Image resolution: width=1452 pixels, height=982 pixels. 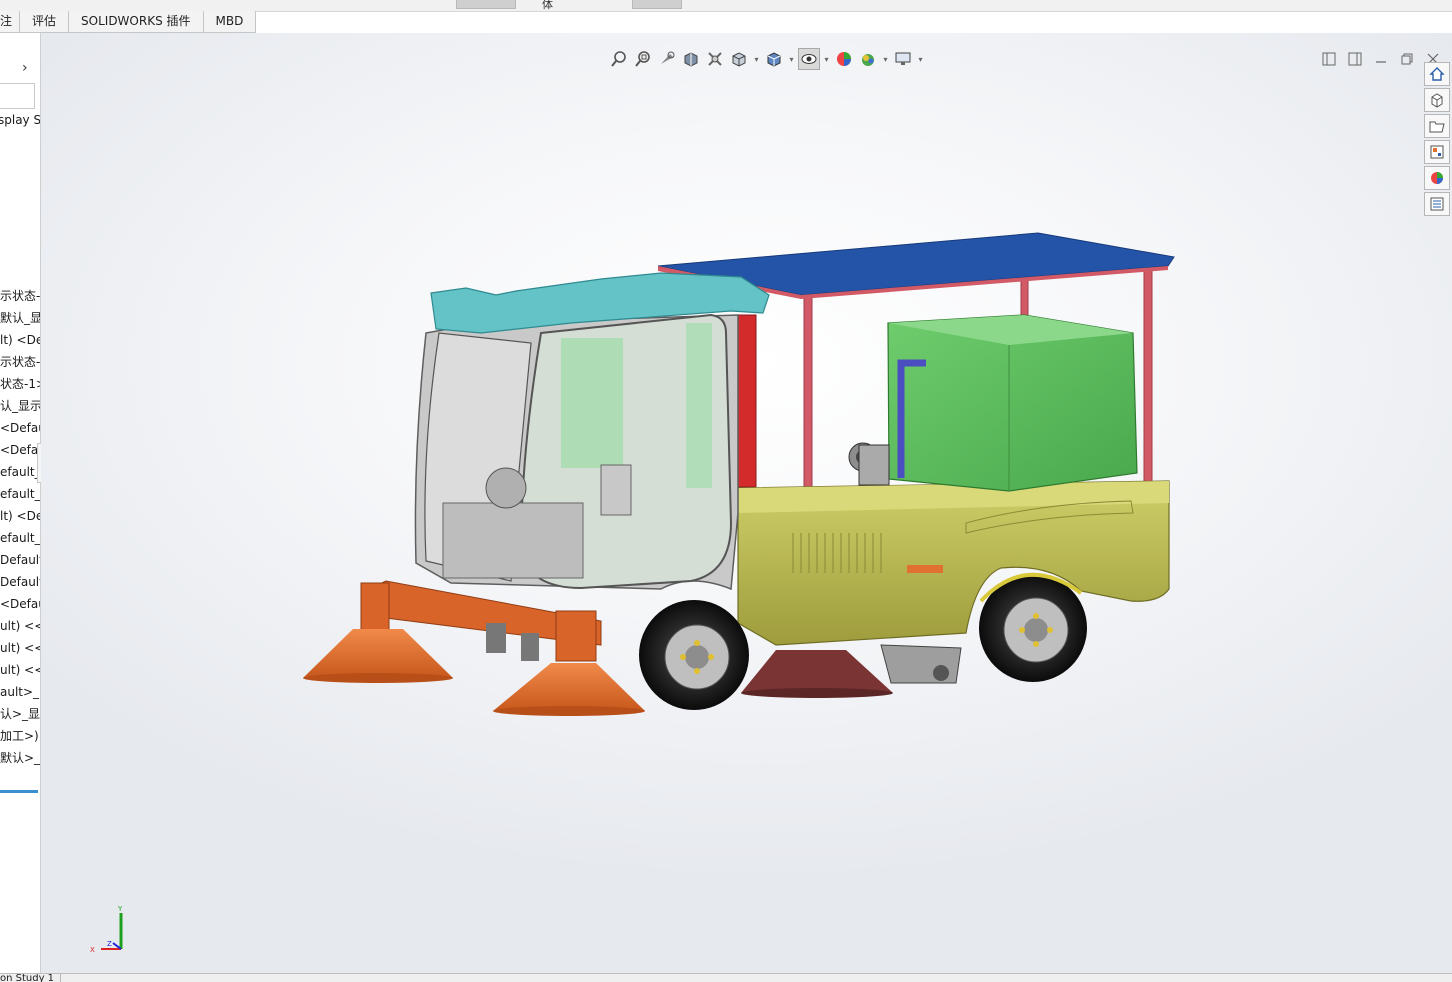 What do you see at coordinates (1437, 178) in the screenshot?
I see `appearances-icon` at bounding box center [1437, 178].